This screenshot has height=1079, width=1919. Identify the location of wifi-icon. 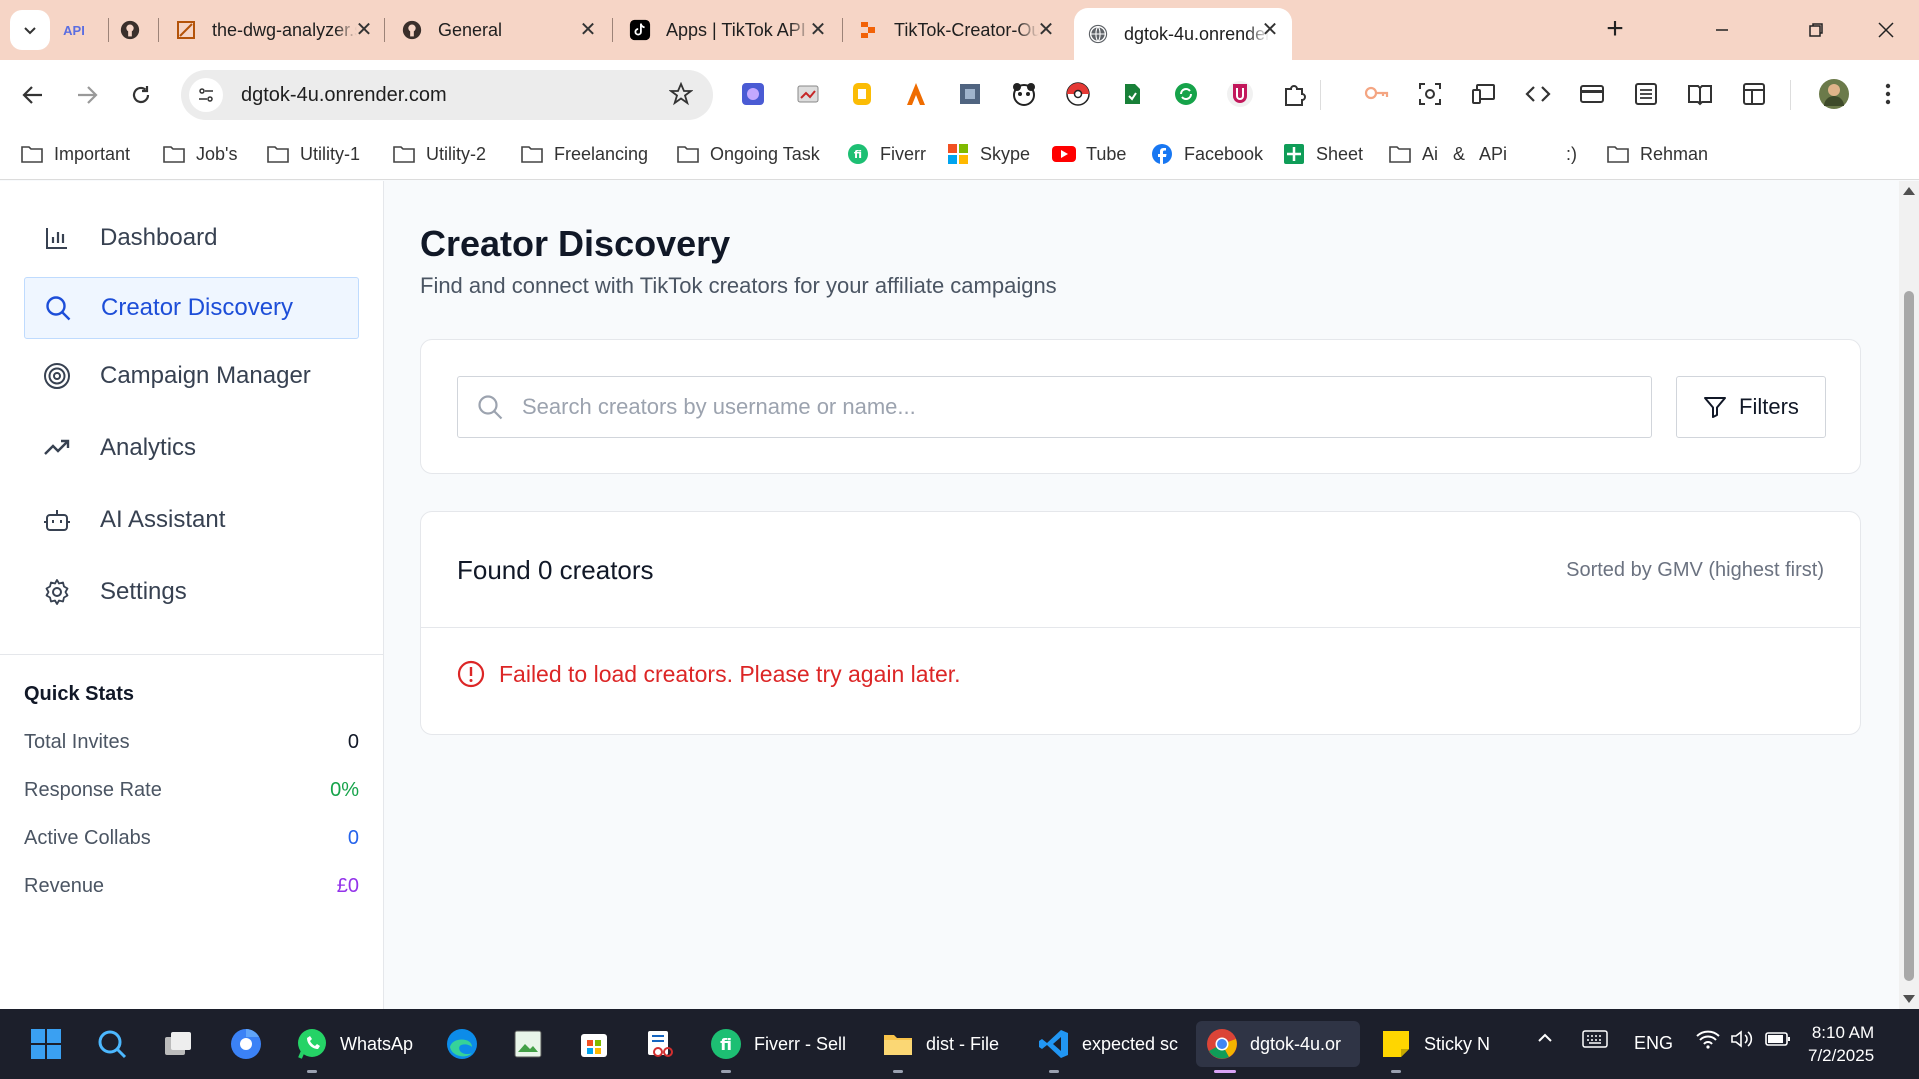
(1708, 1041).